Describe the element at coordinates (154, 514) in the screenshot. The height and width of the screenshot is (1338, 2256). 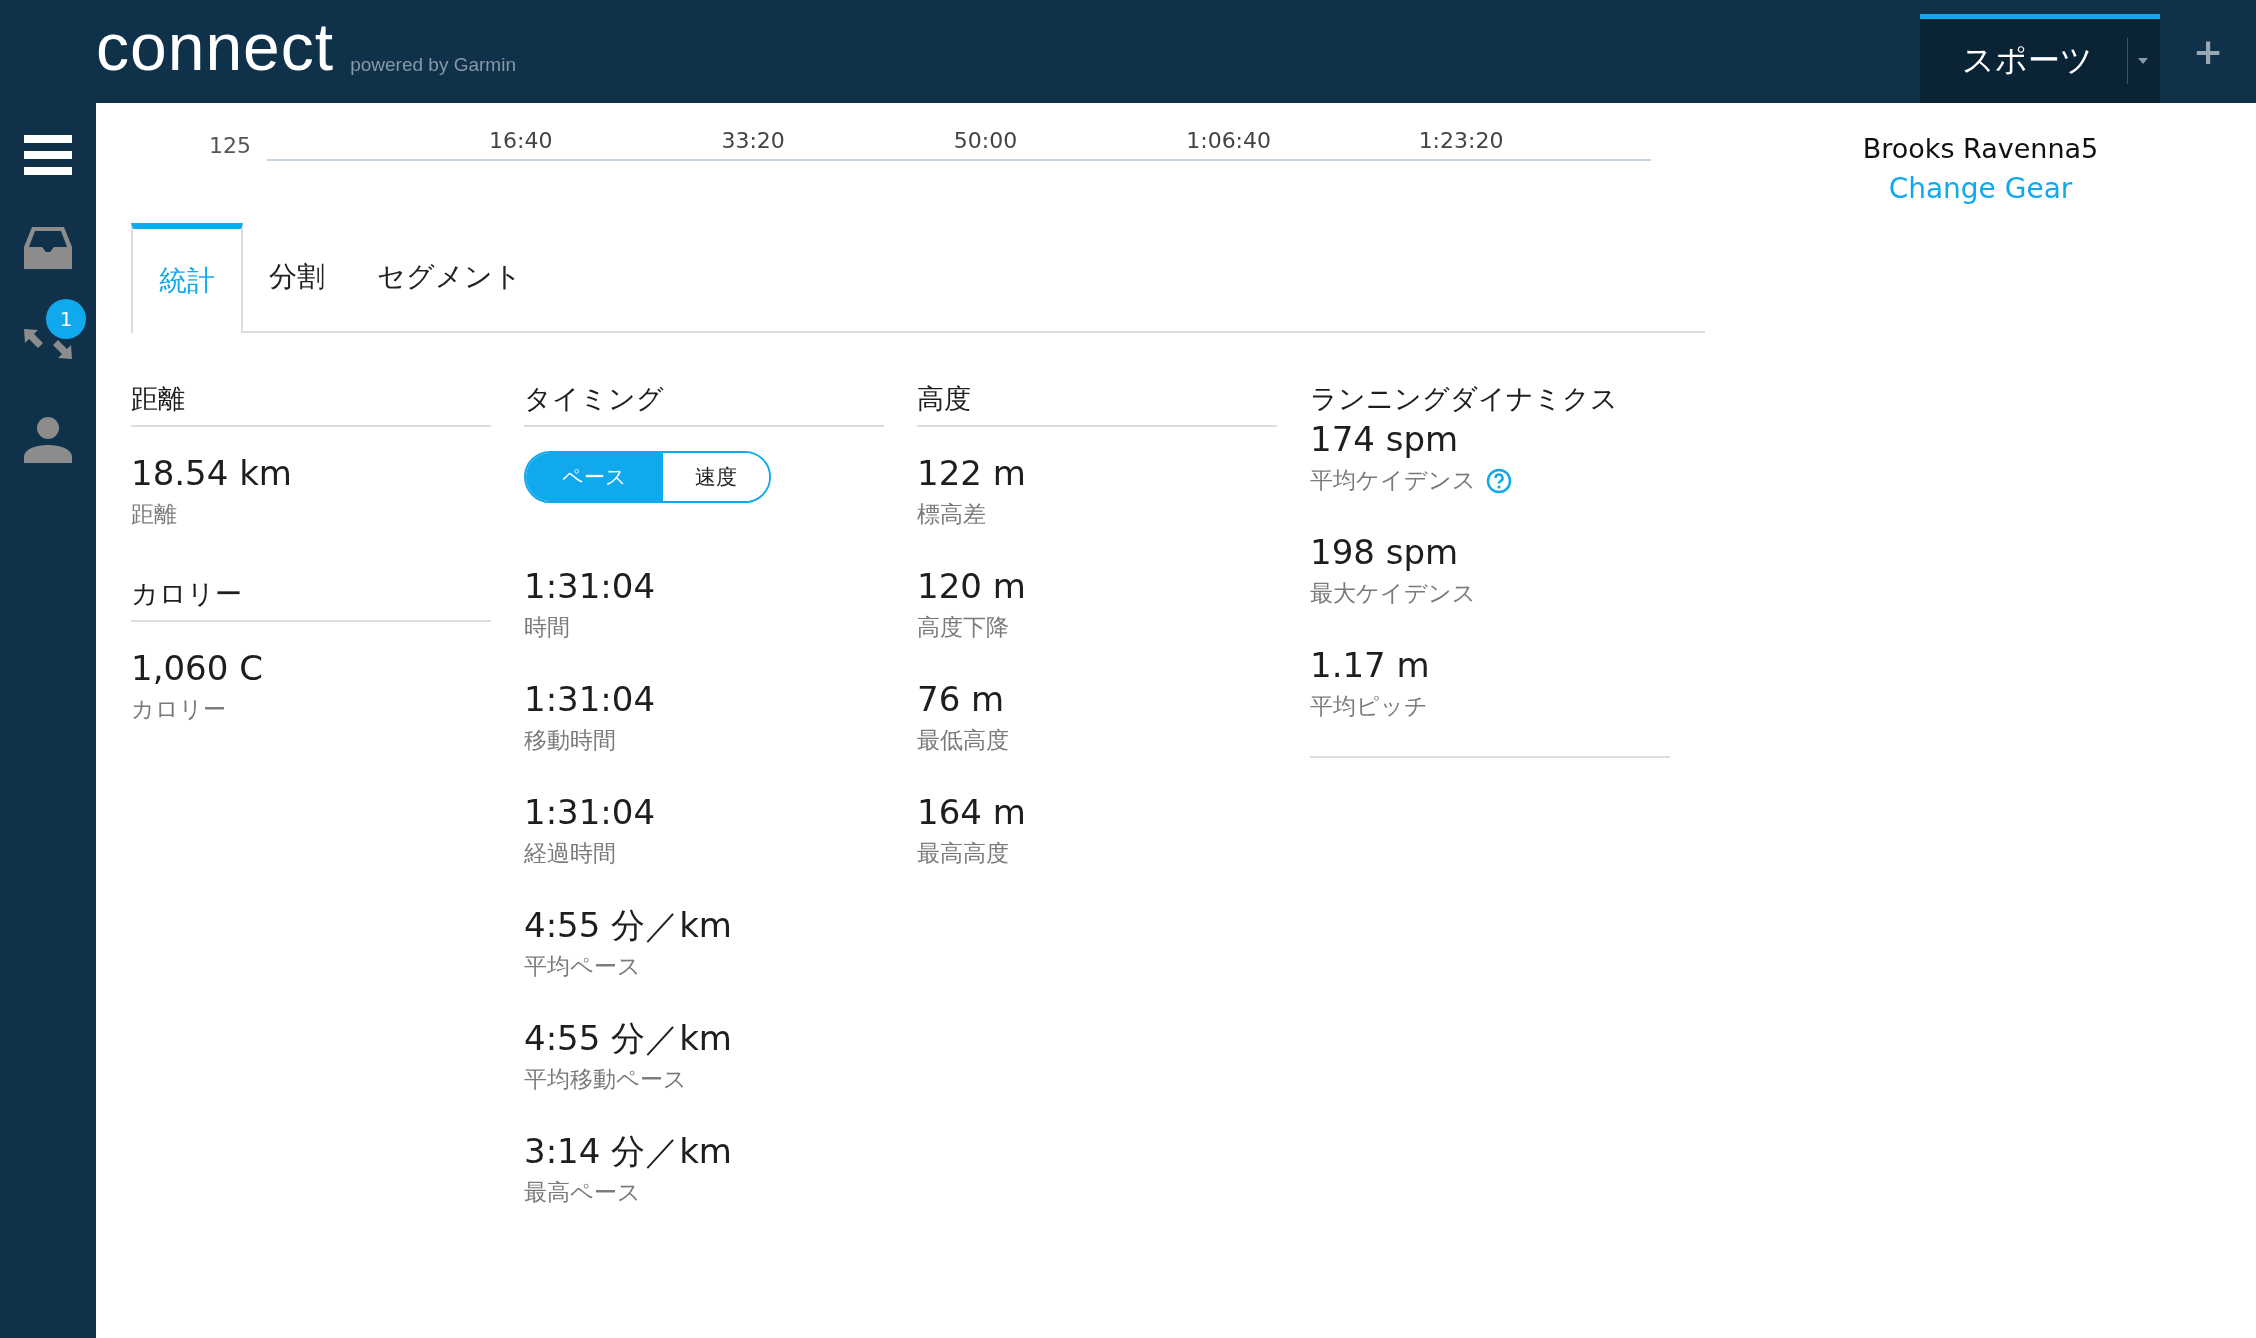
I see `stat-label: 距離` at that location.